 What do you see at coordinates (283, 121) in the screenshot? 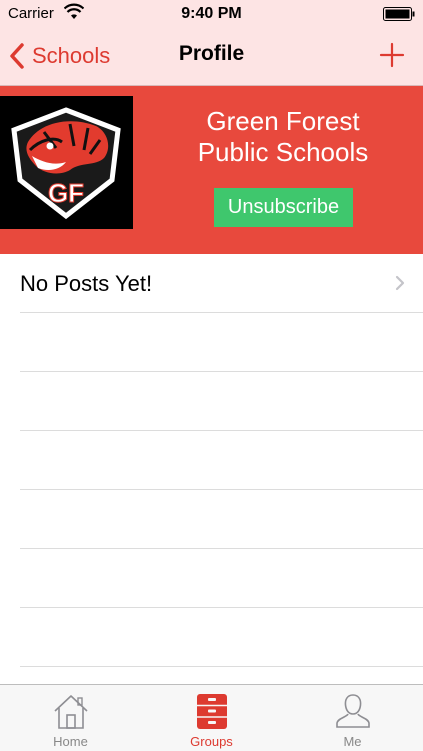
I see `school-name-line-1: Green Forest` at bounding box center [283, 121].